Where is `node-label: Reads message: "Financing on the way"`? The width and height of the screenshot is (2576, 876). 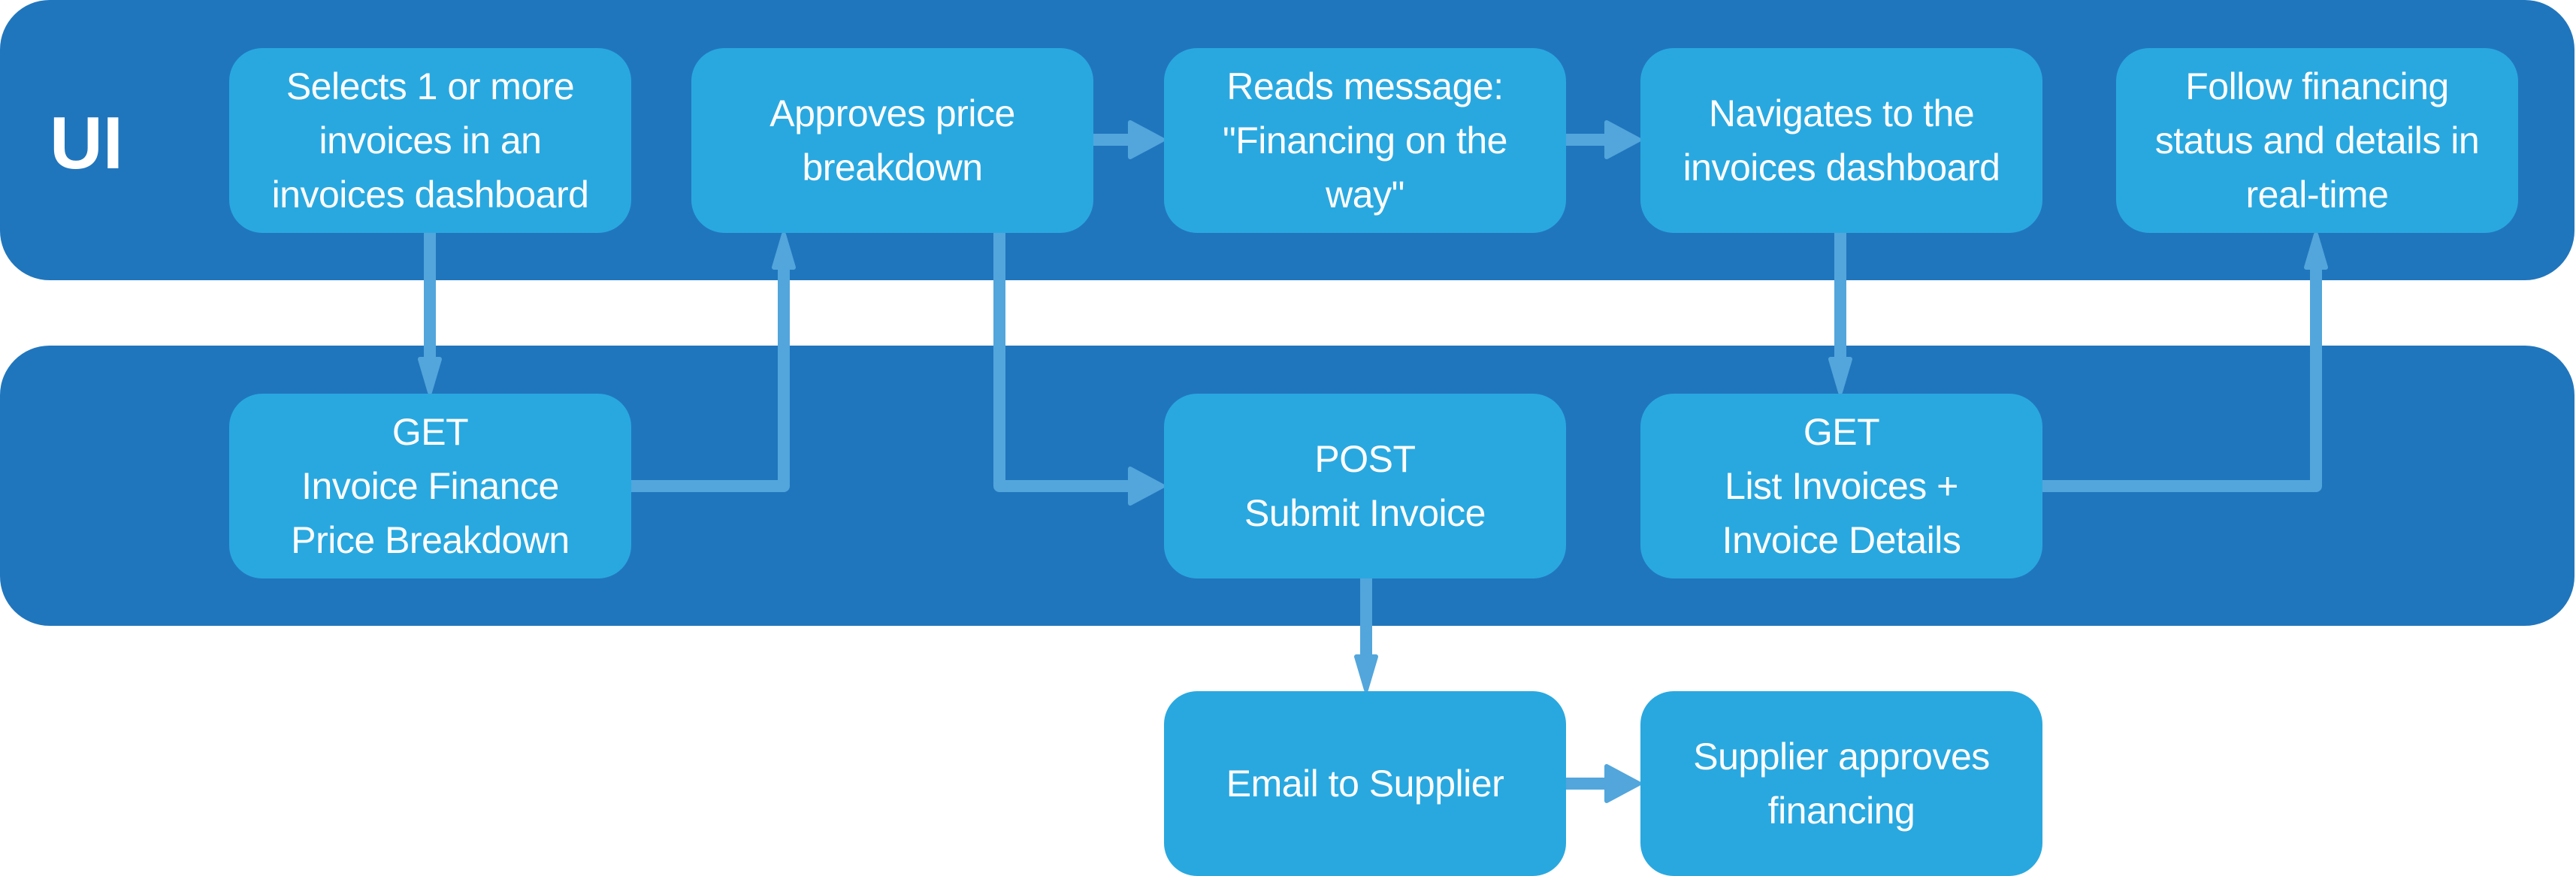
node-label: Reads message: "Financing on the way" is located at coordinates (1365, 140).